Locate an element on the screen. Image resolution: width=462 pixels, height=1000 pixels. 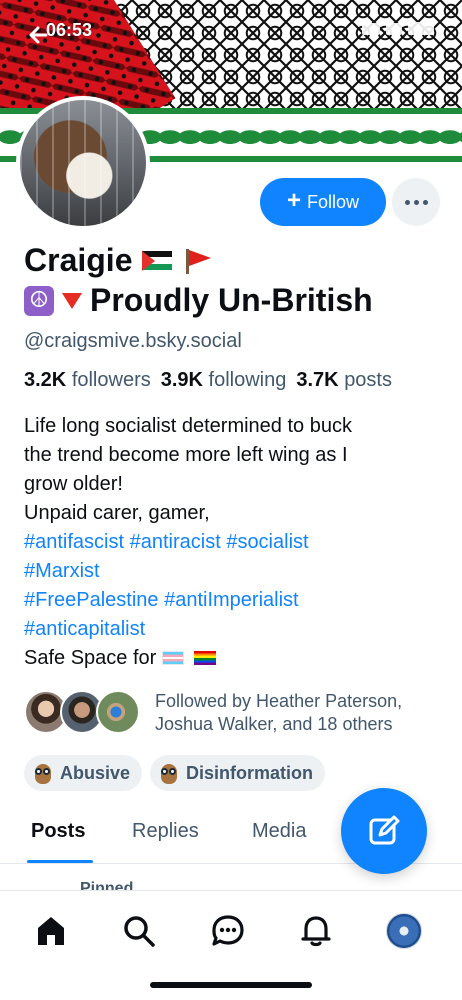
compose-button is located at coordinates (384, 831).